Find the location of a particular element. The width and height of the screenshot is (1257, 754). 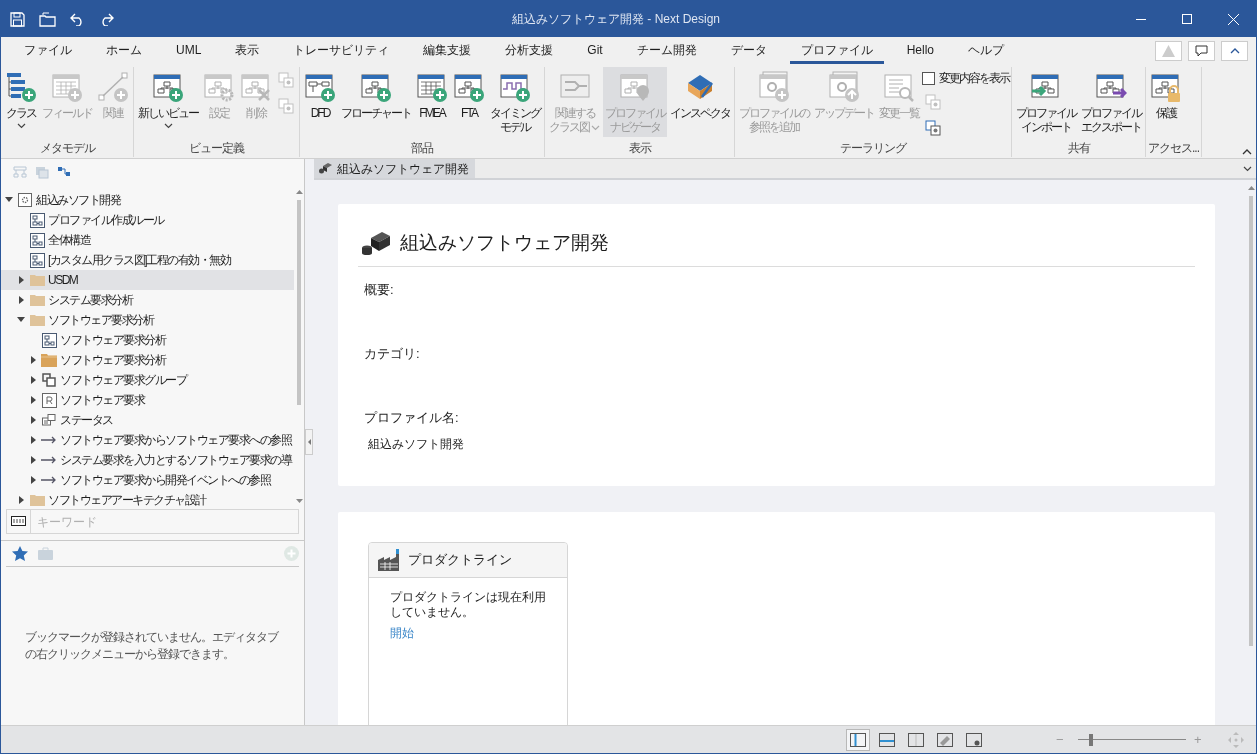

tree-item: システム要求分析 is located at coordinates (147, 300).